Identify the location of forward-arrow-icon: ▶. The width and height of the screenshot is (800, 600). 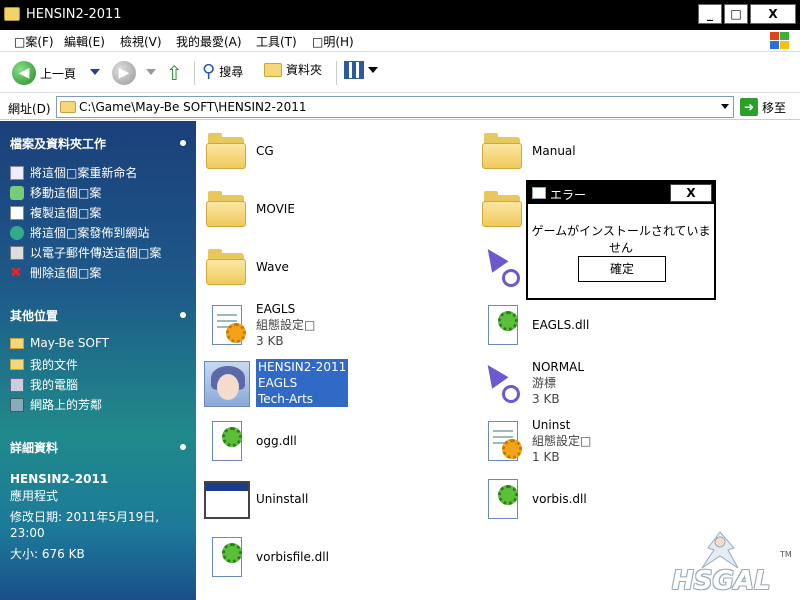
(124, 73).